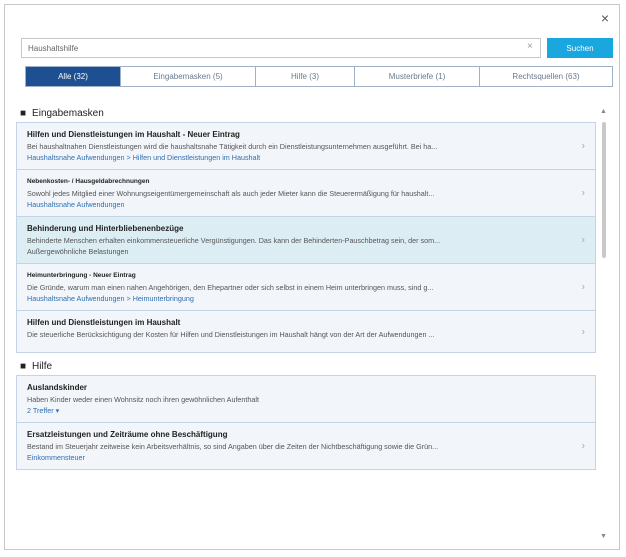  What do you see at coordinates (604, 190) in the screenshot?
I see `scroll-thumb` at bounding box center [604, 190].